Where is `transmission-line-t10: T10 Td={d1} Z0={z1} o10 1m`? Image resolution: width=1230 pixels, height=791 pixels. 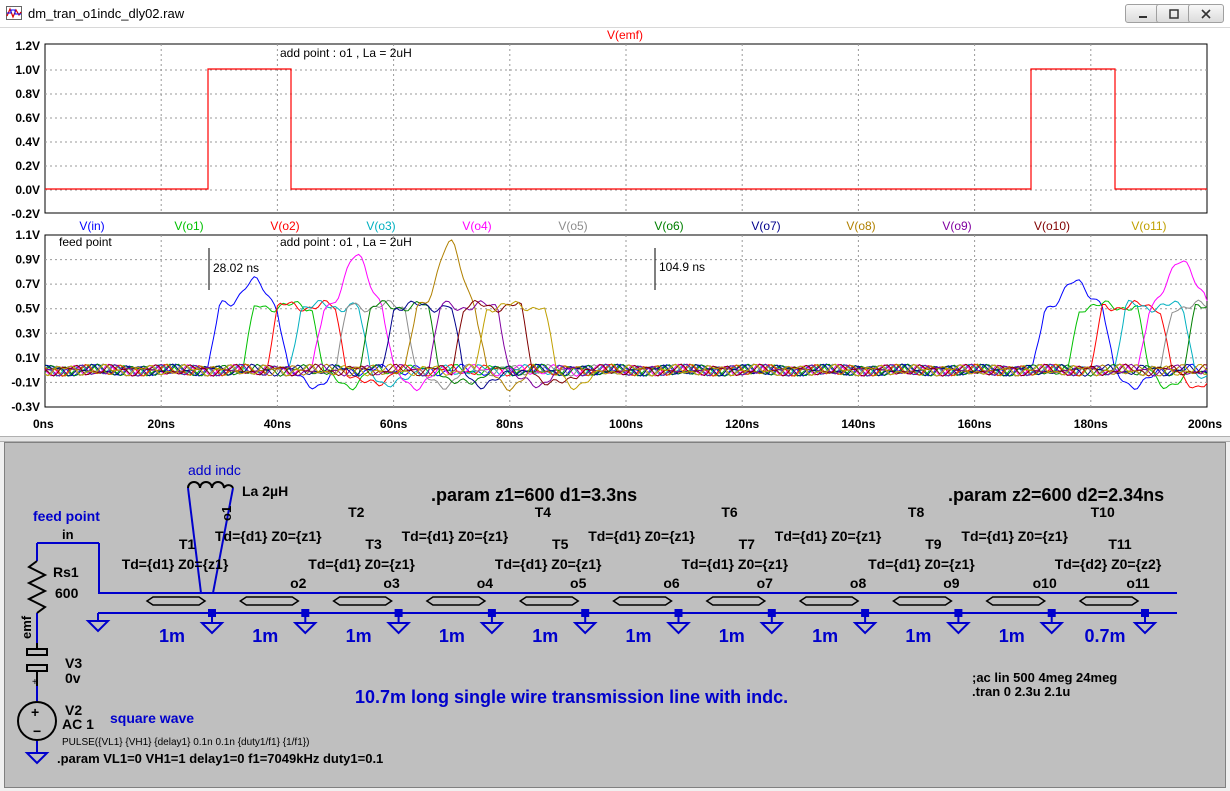
transmission-line-t10: T10 Td={d1} Z0={z1} o10 1m is located at coordinates (1038, 575).